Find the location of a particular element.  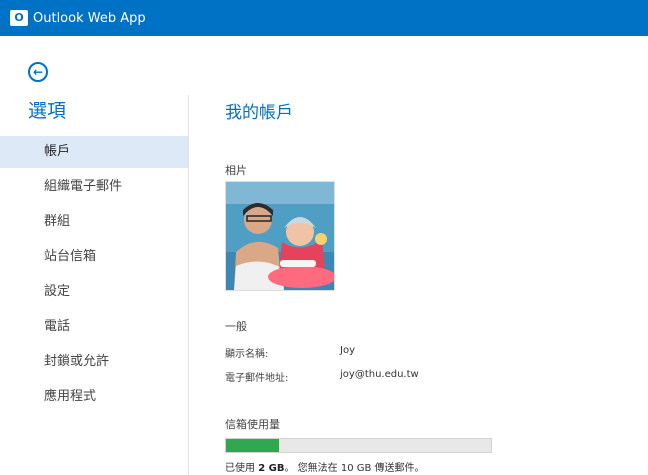

usage-prefix: 已使用 is located at coordinates (242, 468).